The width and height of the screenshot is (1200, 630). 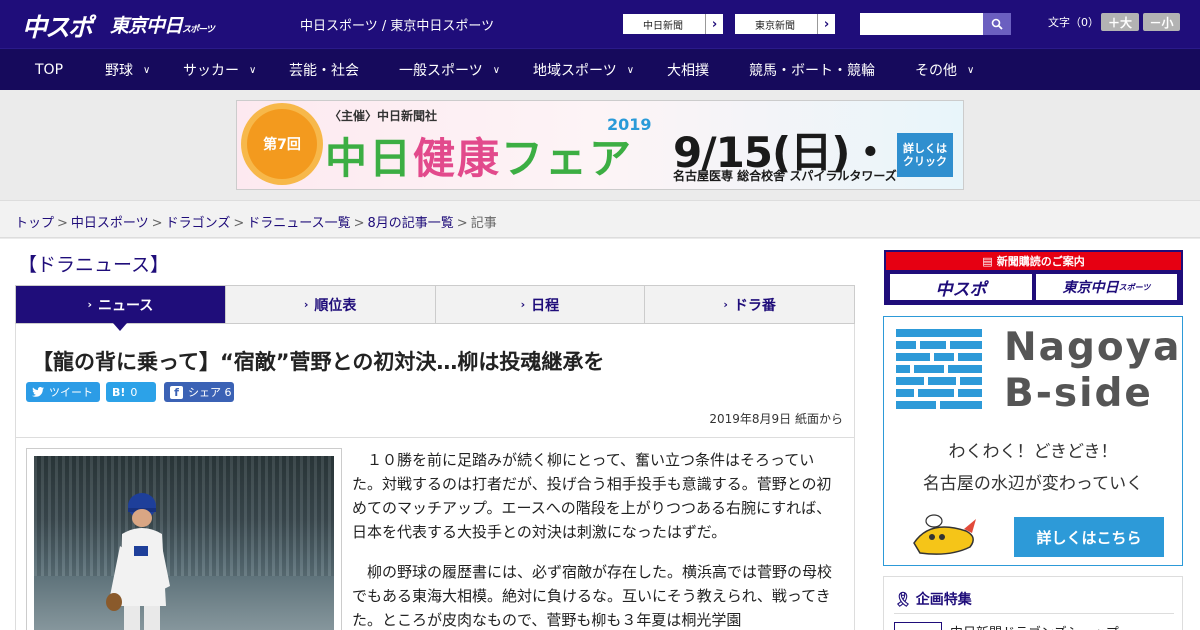 What do you see at coordinates (925, 161) in the screenshot?
I see `banner-cta-line2: クリック` at bounding box center [925, 161].